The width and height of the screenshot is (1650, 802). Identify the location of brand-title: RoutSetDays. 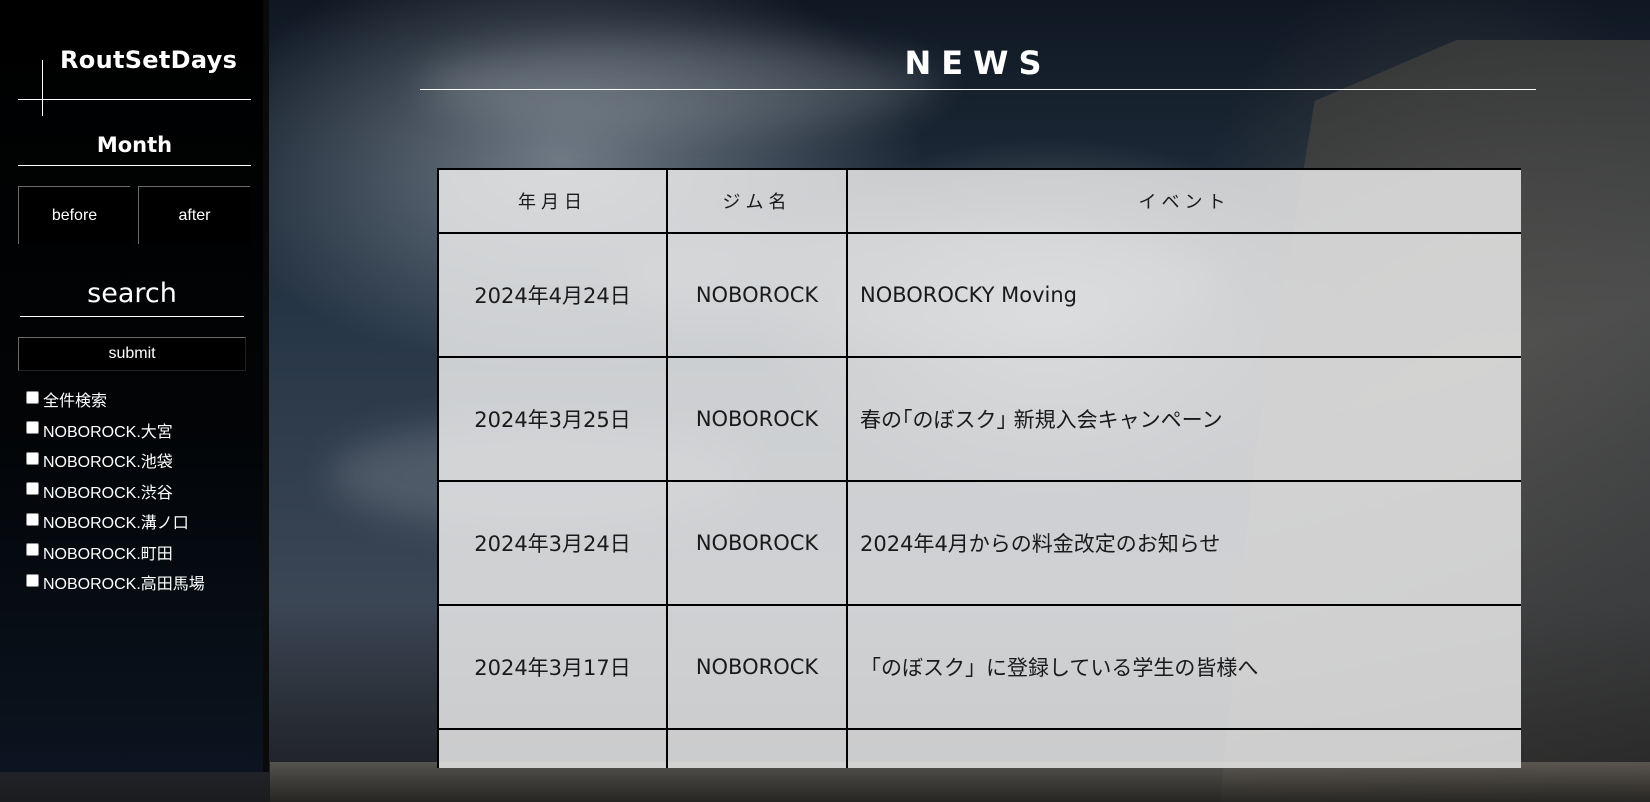
(148, 60).